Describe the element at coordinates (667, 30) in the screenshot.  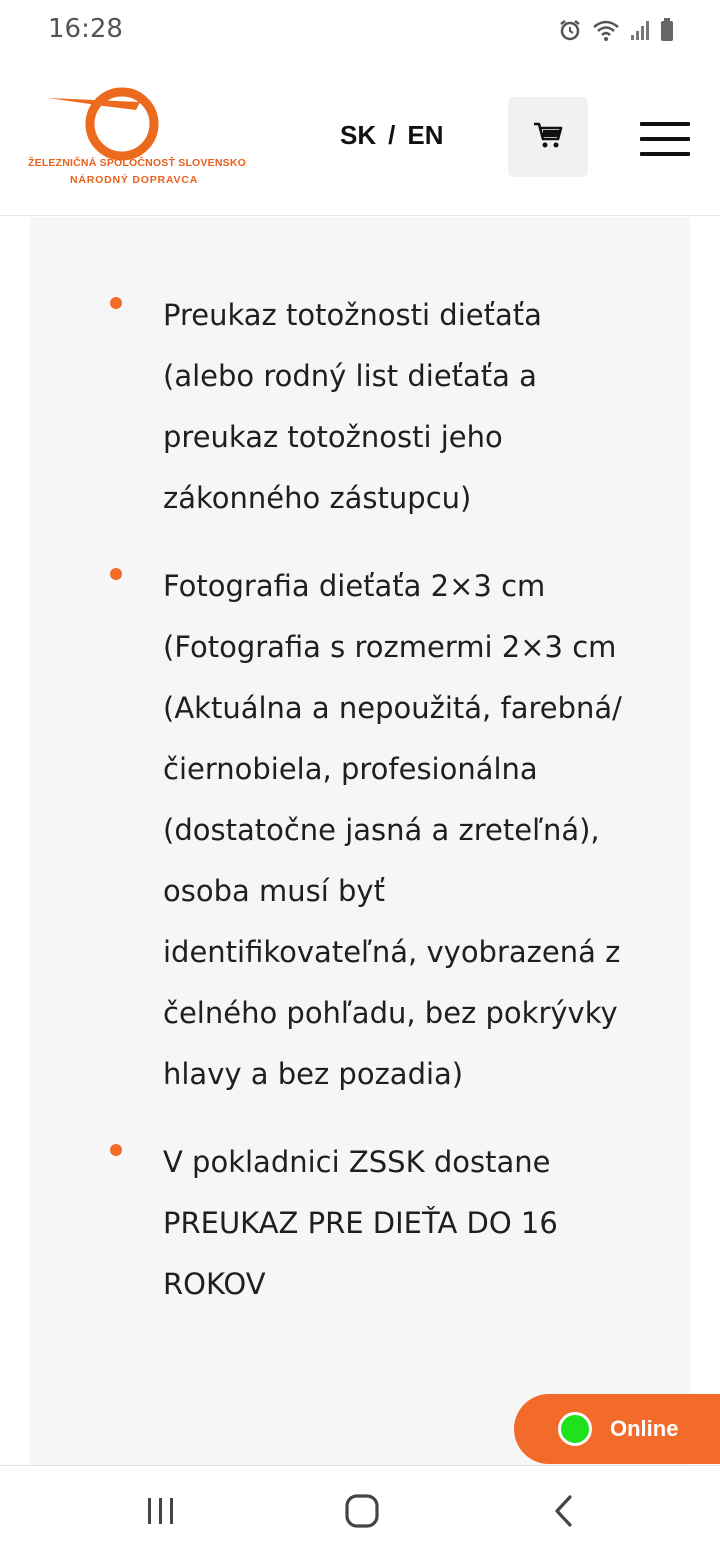
I see `battery-icon` at that location.